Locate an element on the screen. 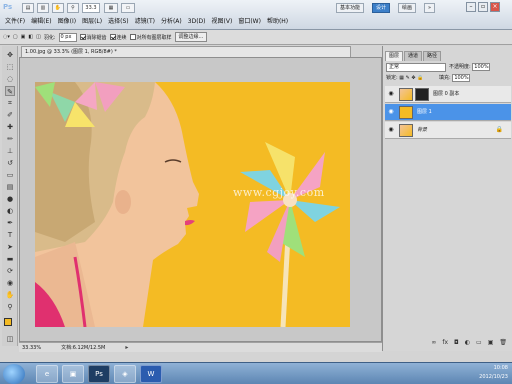 This screenshot has width=512, height=384. taskbar-photoshop-icon: Ps is located at coordinates (99, 374).